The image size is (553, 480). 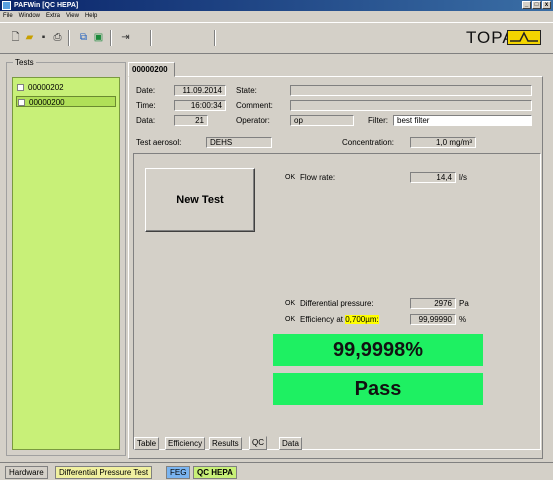 I want to click on flow-value: 14,4, so click(x=433, y=177).